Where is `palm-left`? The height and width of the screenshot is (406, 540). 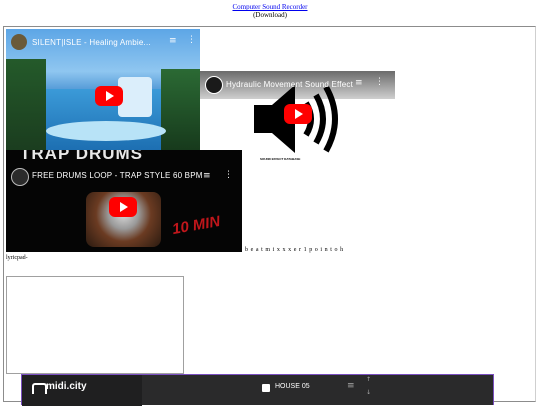 palm-left is located at coordinates (26, 104).